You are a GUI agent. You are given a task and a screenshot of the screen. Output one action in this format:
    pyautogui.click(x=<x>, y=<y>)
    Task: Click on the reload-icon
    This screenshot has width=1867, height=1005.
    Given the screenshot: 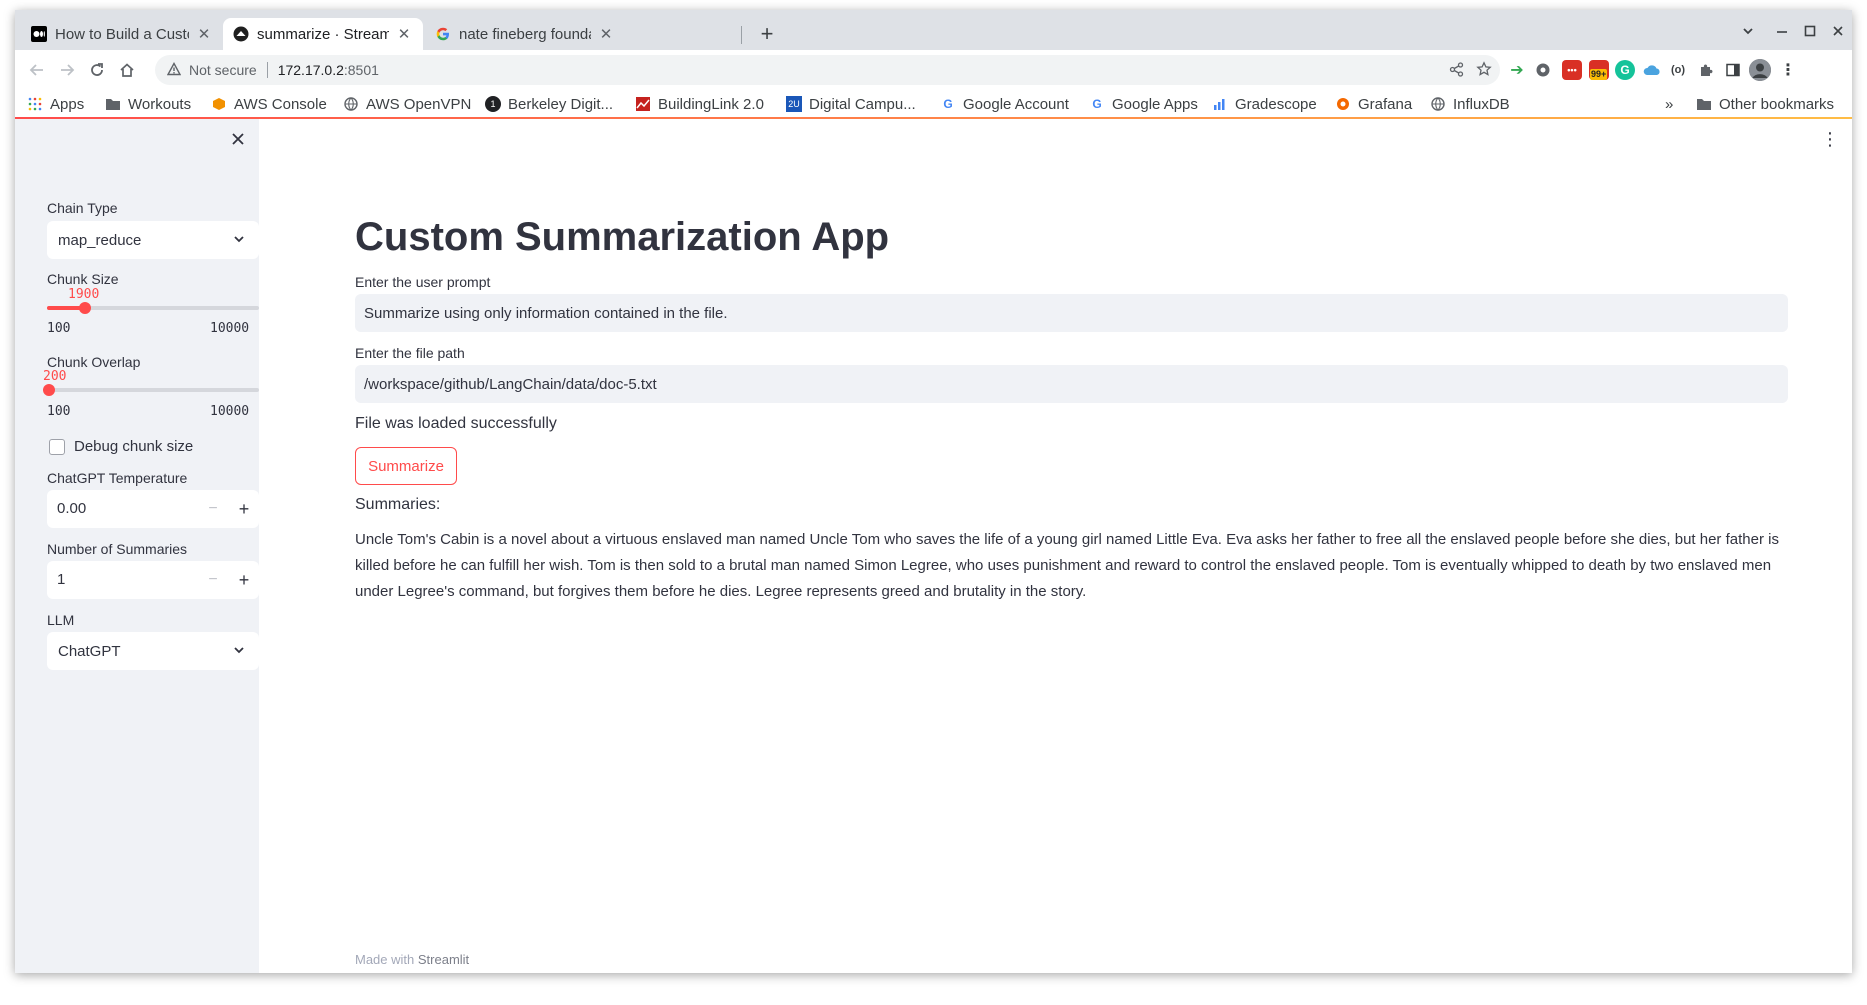 What is the action you would take?
    pyautogui.click(x=97, y=70)
    